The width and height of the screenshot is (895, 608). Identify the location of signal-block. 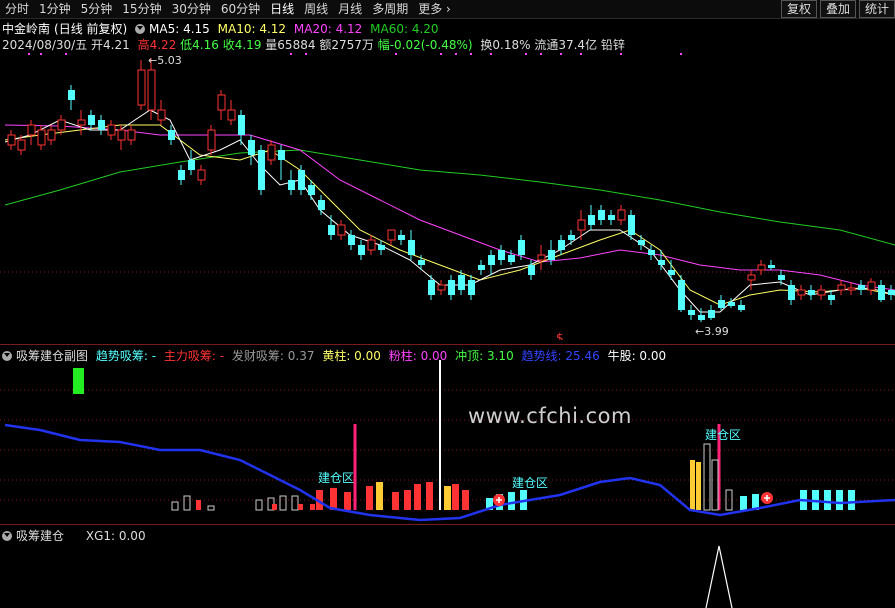
(78, 381).